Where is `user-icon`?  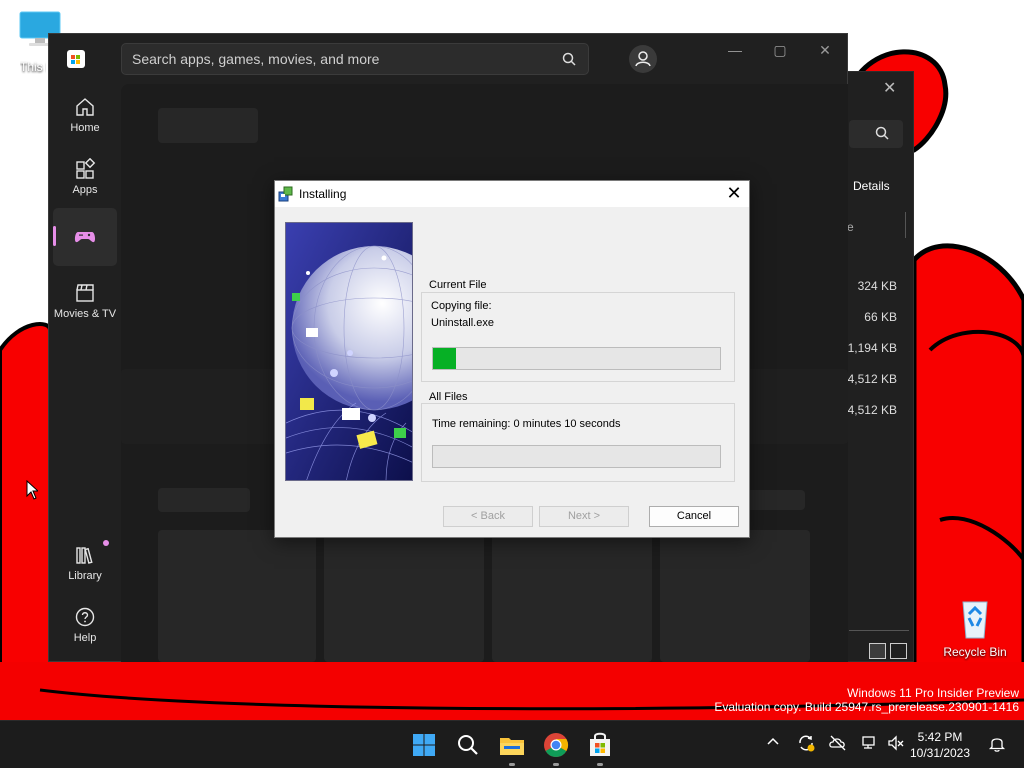 user-icon is located at coordinates (643, 59).